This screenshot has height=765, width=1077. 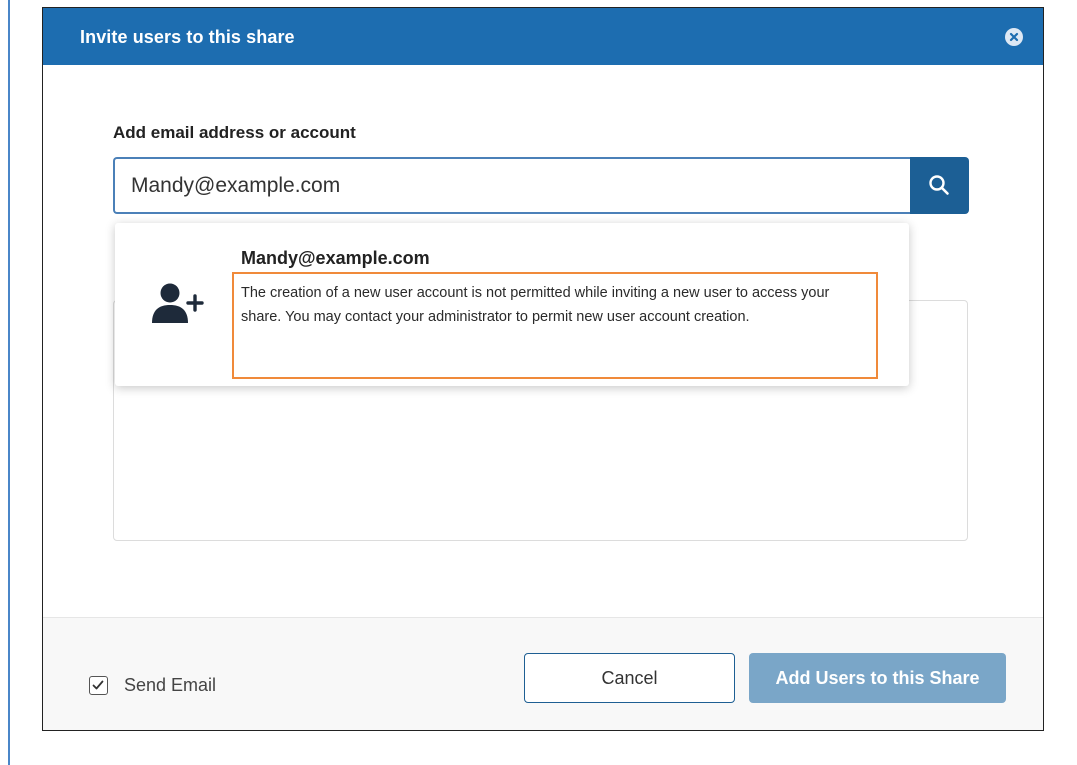 I want to click on page-left-border, so click(x=9, y=382).